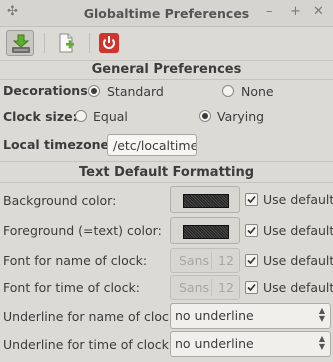 The image size is (333, 362). Describe the element at coordinates (60, 200) in the screenshot. I see `background-color-label: Background color:` at that location.